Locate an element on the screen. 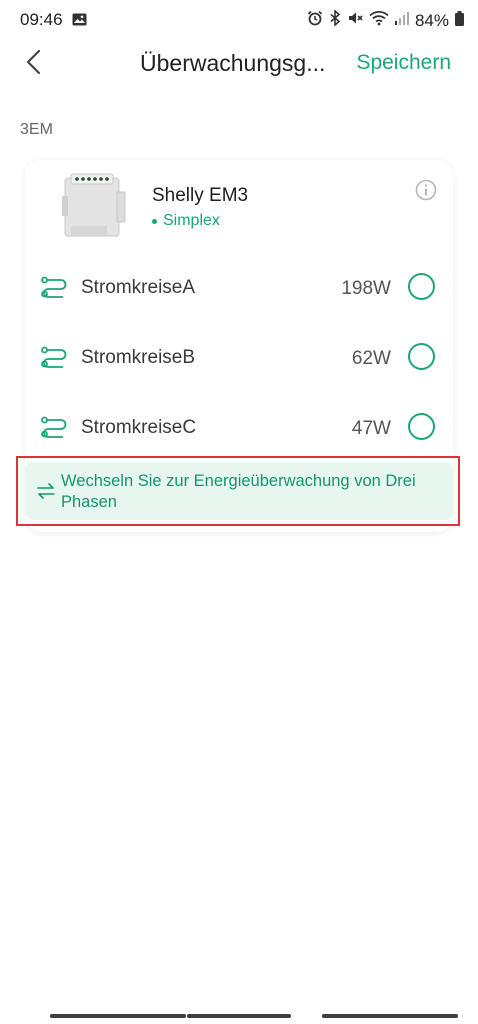 The height and width of the screenshot is (1024, 478). section-label: 3EM is located at coordinates (36, 129).